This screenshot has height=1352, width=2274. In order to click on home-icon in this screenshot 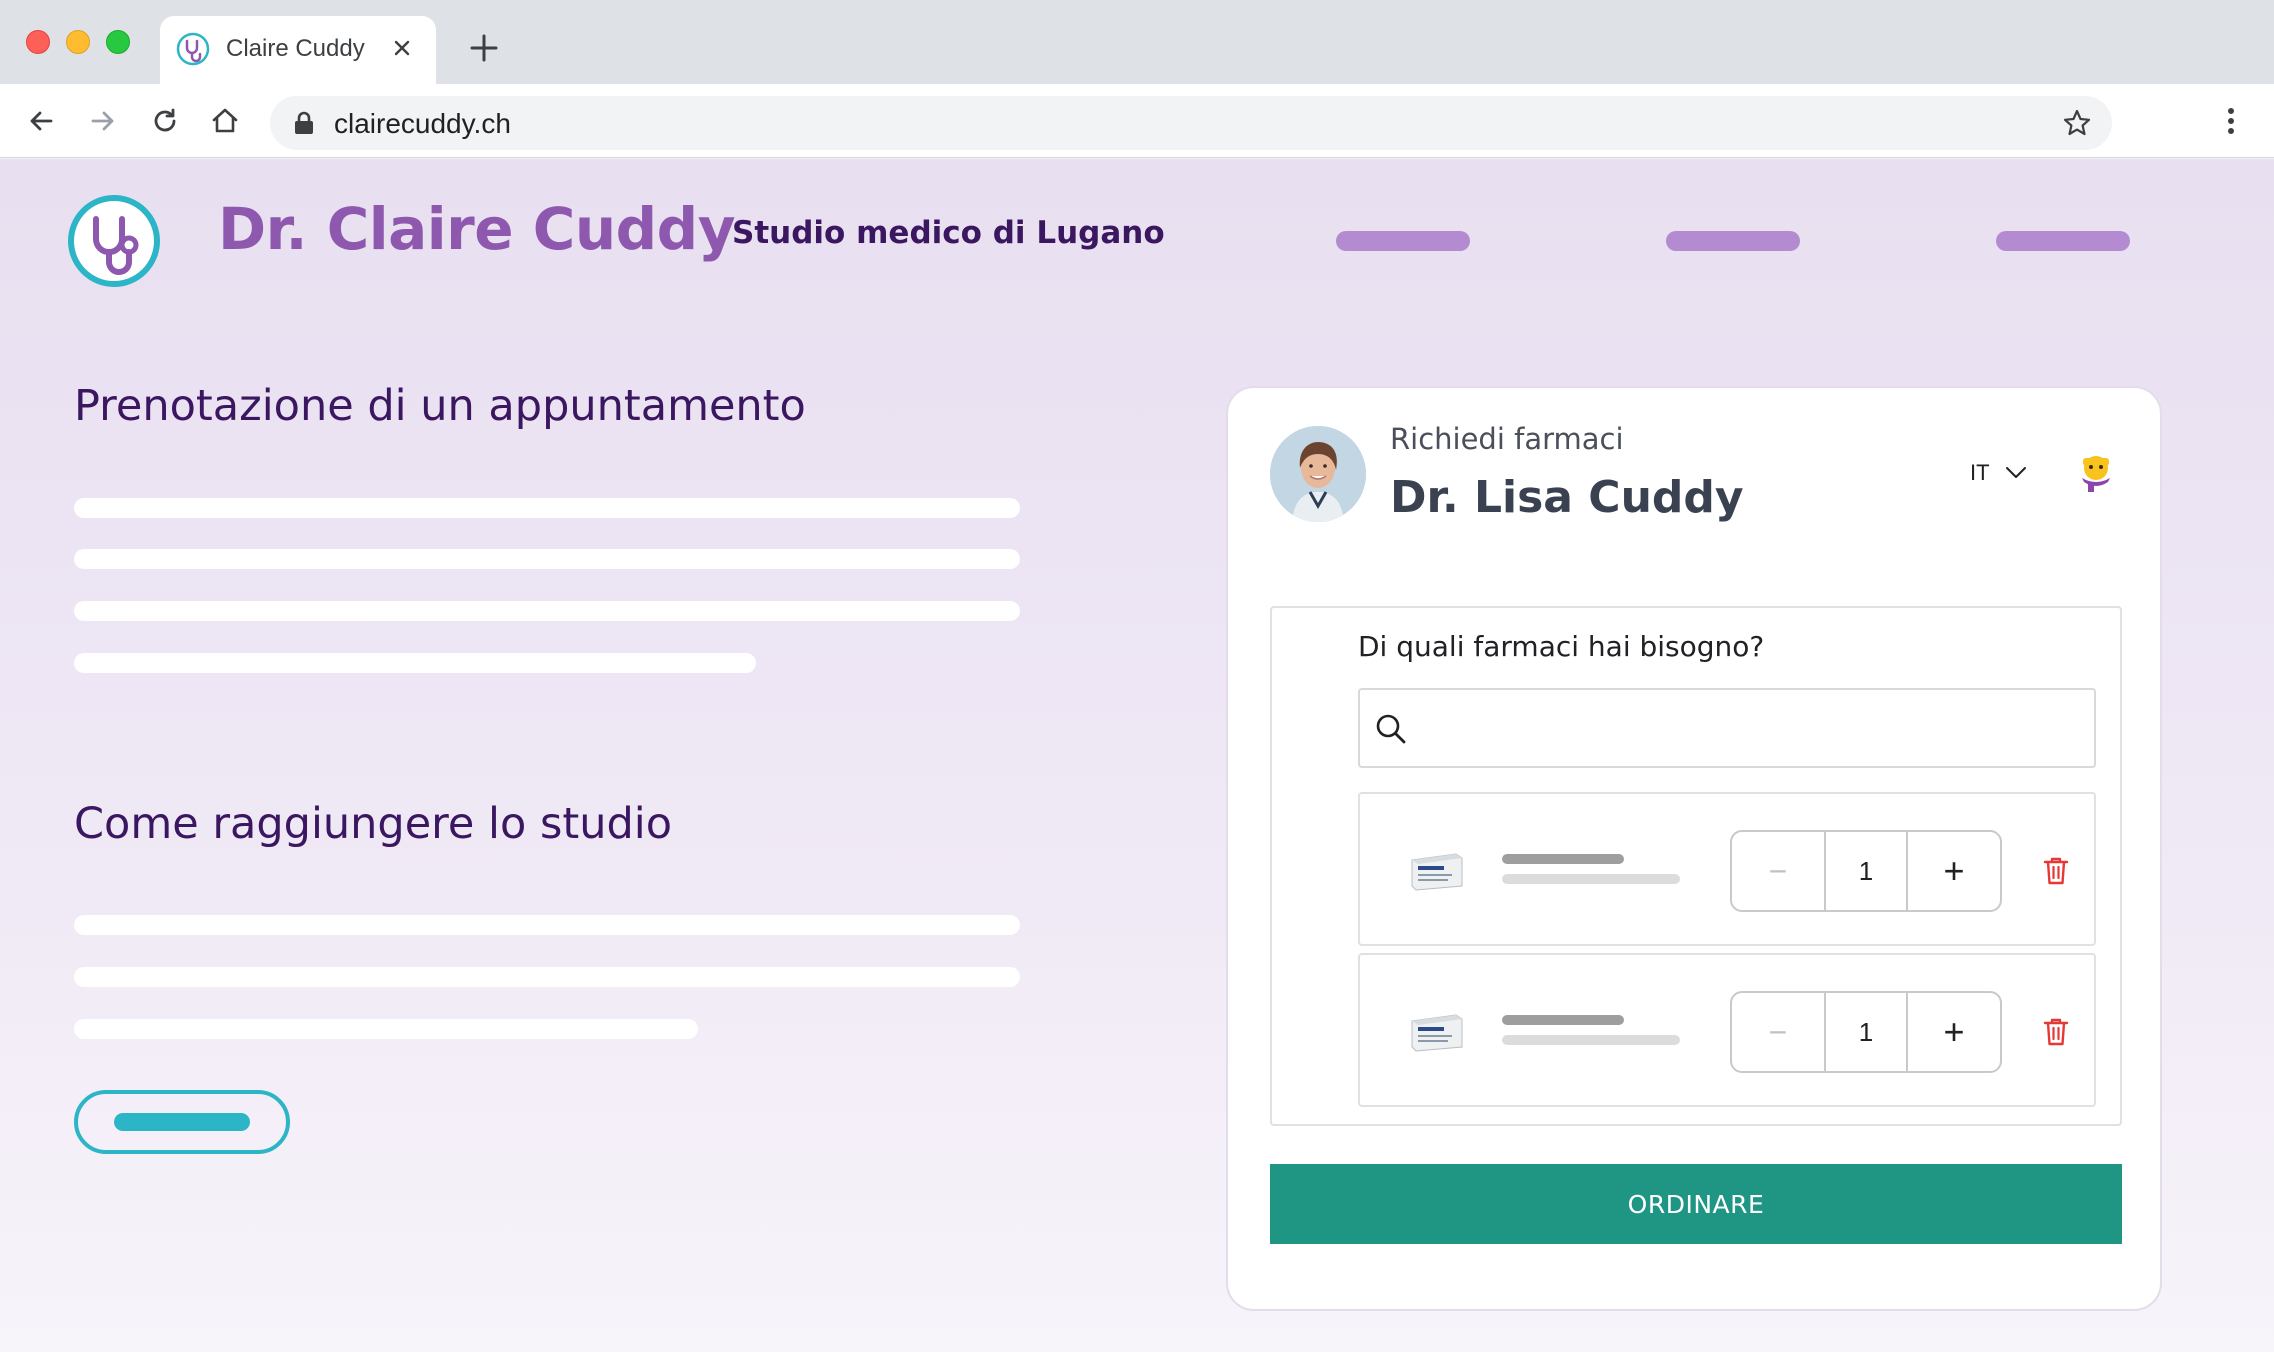, I will do `click(225, 121)`.